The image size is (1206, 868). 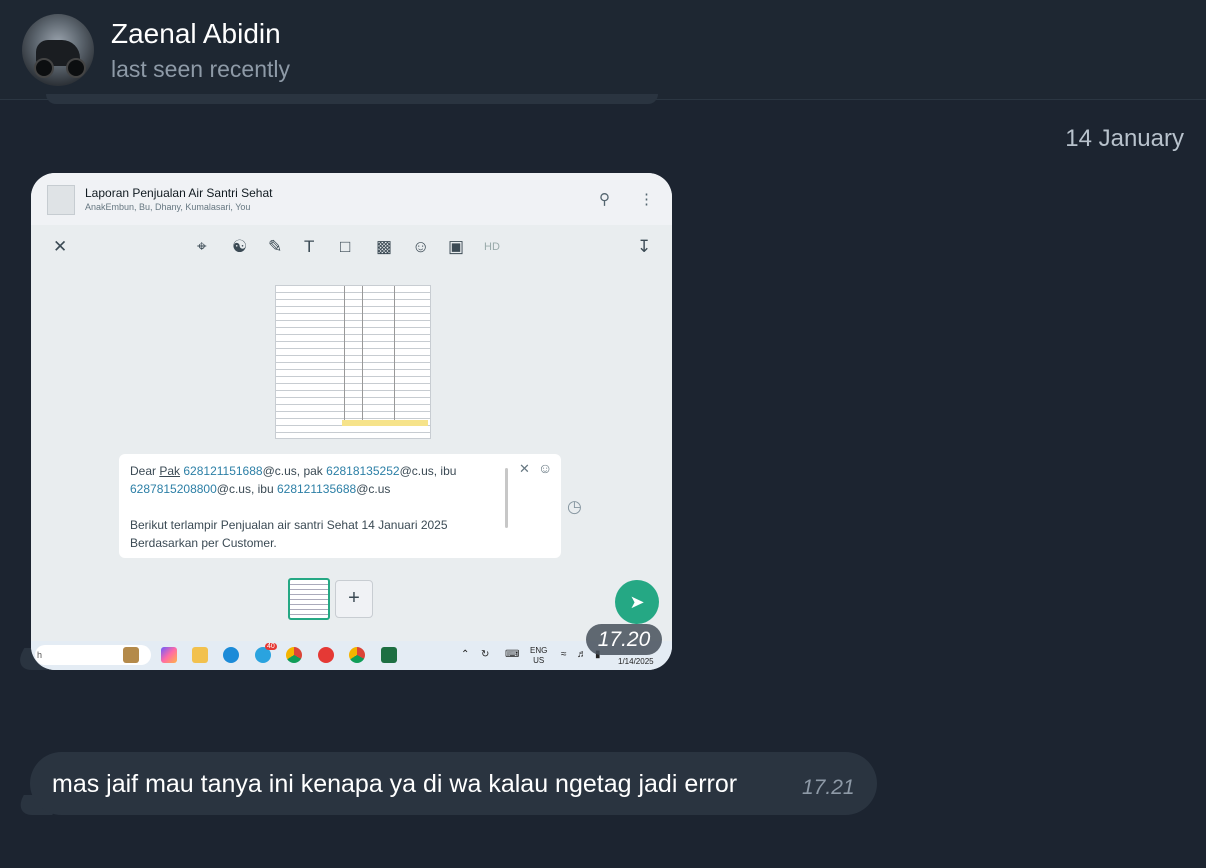 I want to click on caption-fragment: Dear, so click(x=145, y=471).